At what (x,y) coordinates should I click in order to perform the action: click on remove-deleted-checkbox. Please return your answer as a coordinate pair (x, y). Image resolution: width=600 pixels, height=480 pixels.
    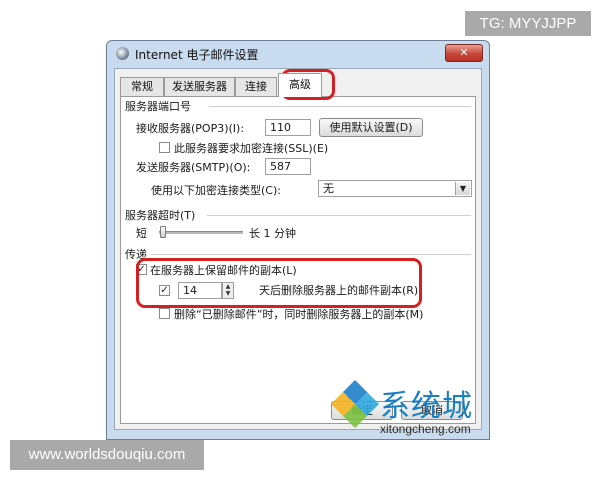
    Looking at the image, I should click on (164, 313).